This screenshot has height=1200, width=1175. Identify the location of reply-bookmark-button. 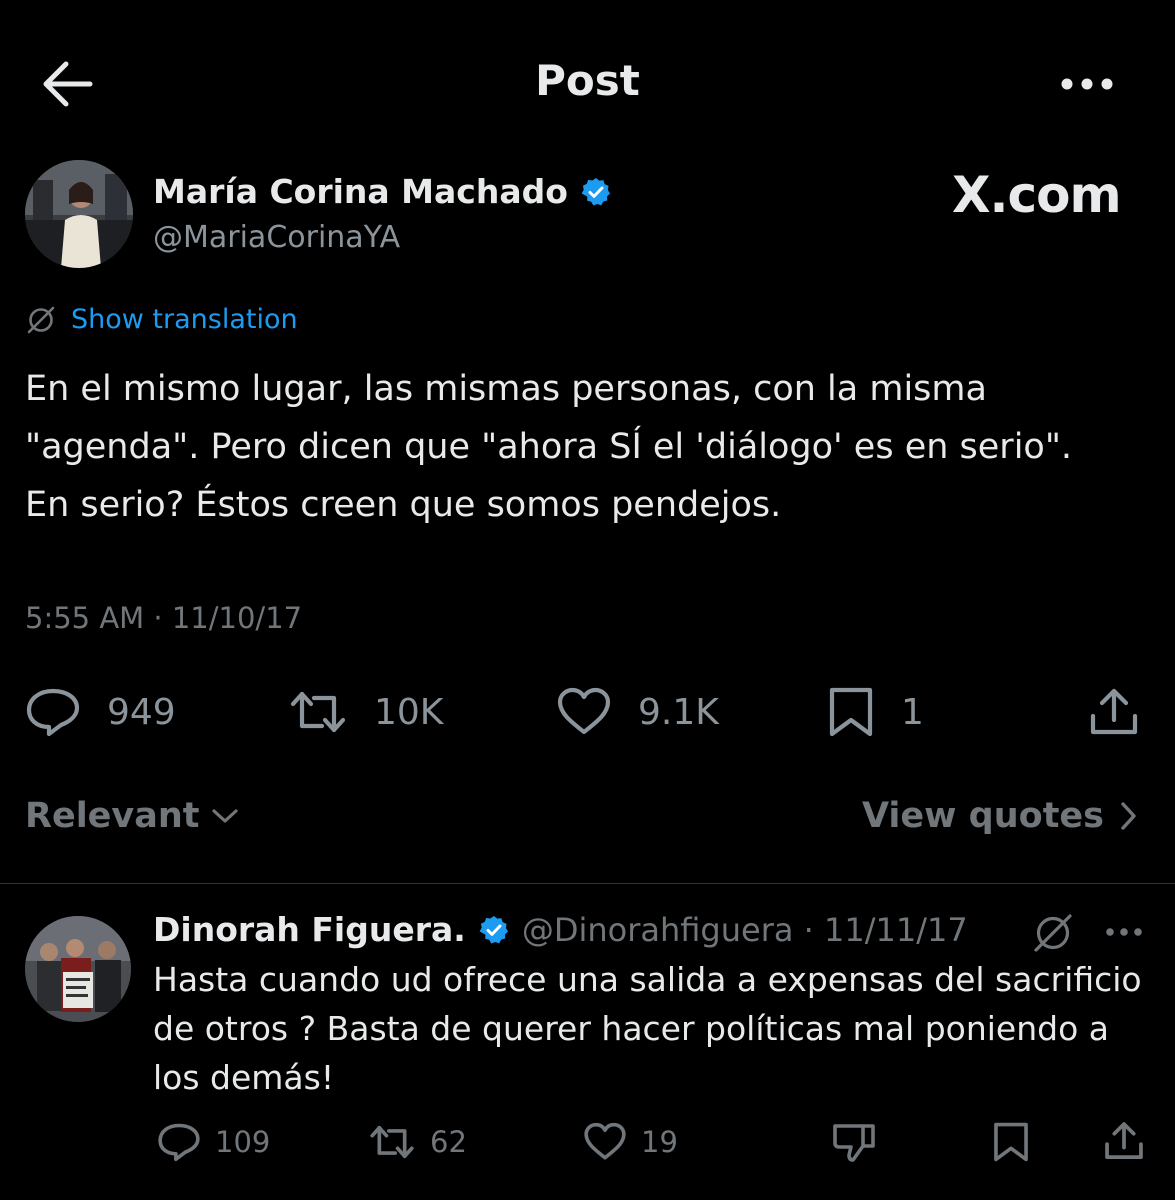
(1011, 1142).